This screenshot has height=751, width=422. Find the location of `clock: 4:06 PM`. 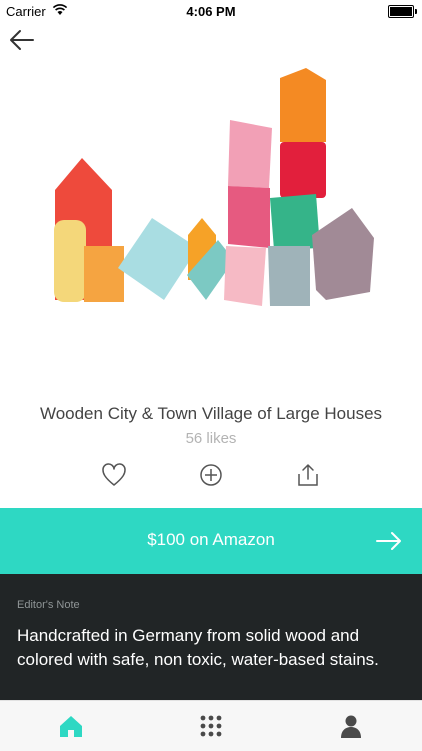

clock: 4:06 PM is located at coordinates (211, 11).